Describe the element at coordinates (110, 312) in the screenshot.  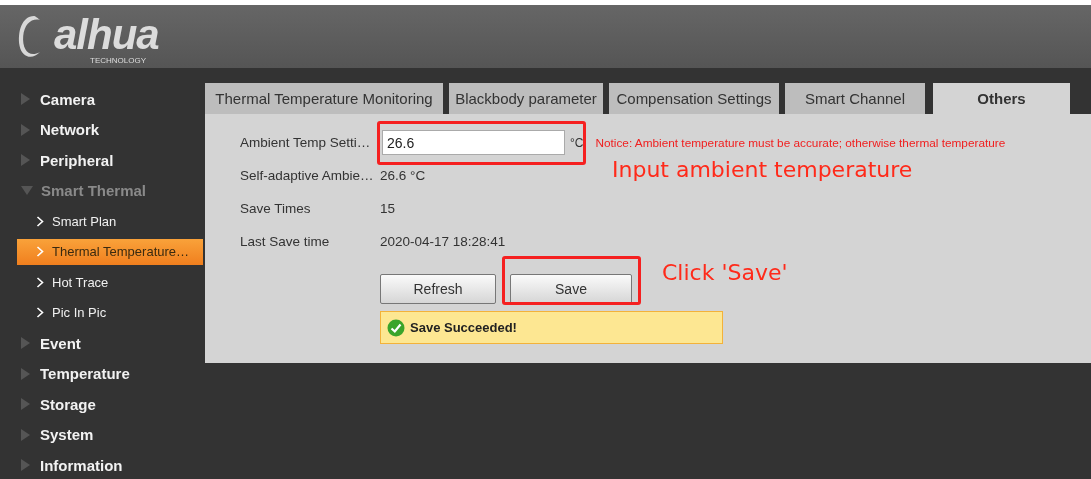
I see `sidebar-subitem: Pic In Pic` at that location.